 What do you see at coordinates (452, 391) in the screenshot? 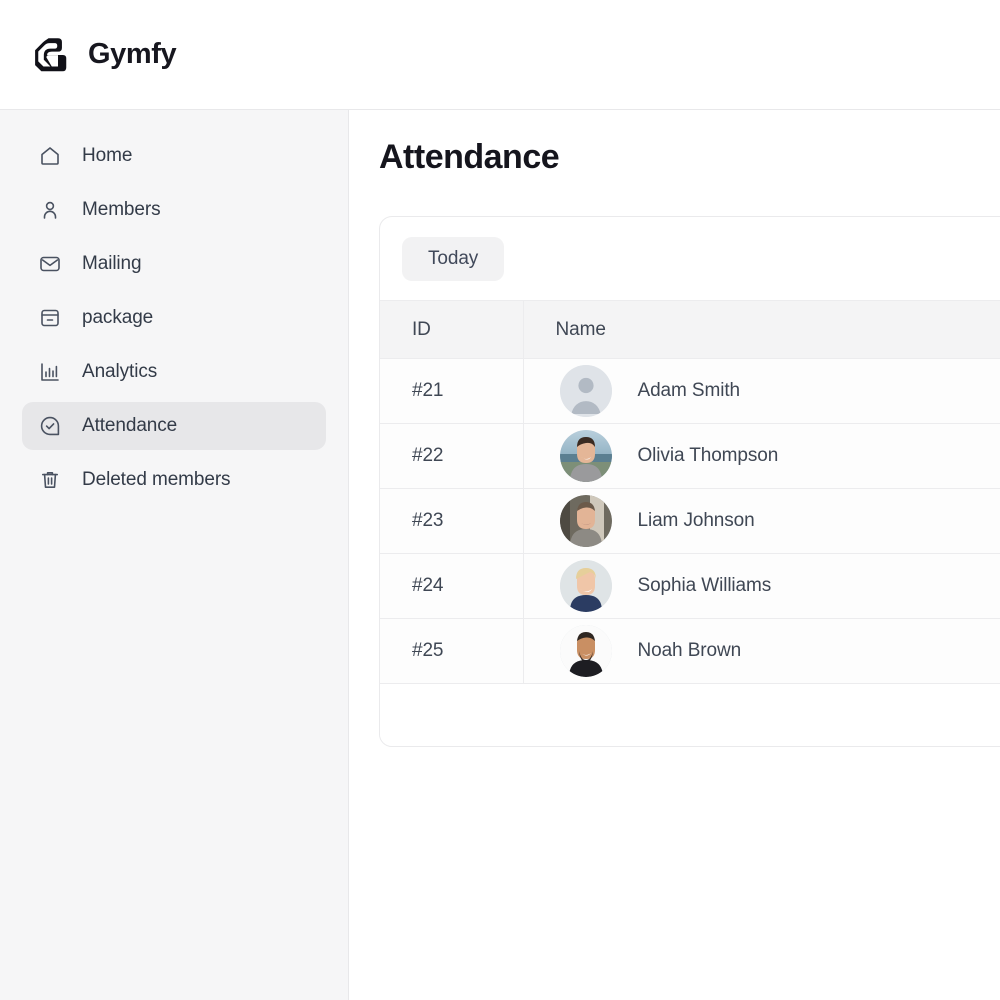
I see `cell-id: #21` at bounding box center [452, 391].